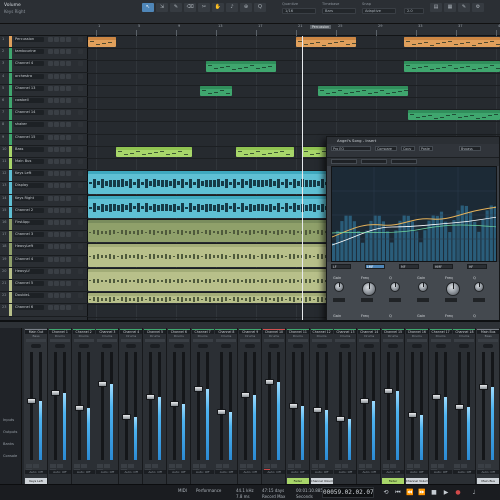 The height and width of the screenshot is (500, 500). What do you see at coordinates (477, 266) in the screenshot?
I see `band-toggle-hf: HF` at bounding box center [477, 266].